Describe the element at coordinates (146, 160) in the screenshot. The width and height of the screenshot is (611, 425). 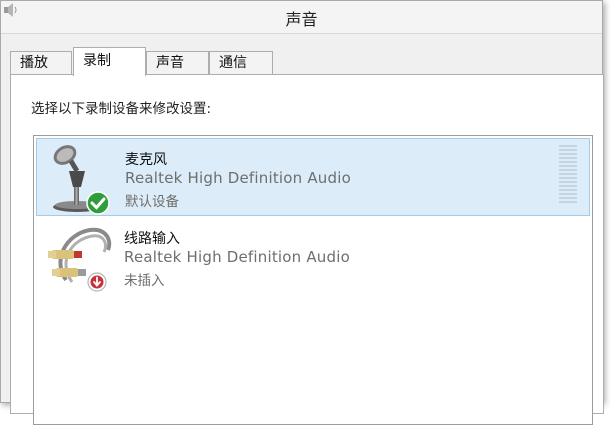
I see `device-name: 麦克风` at that location.